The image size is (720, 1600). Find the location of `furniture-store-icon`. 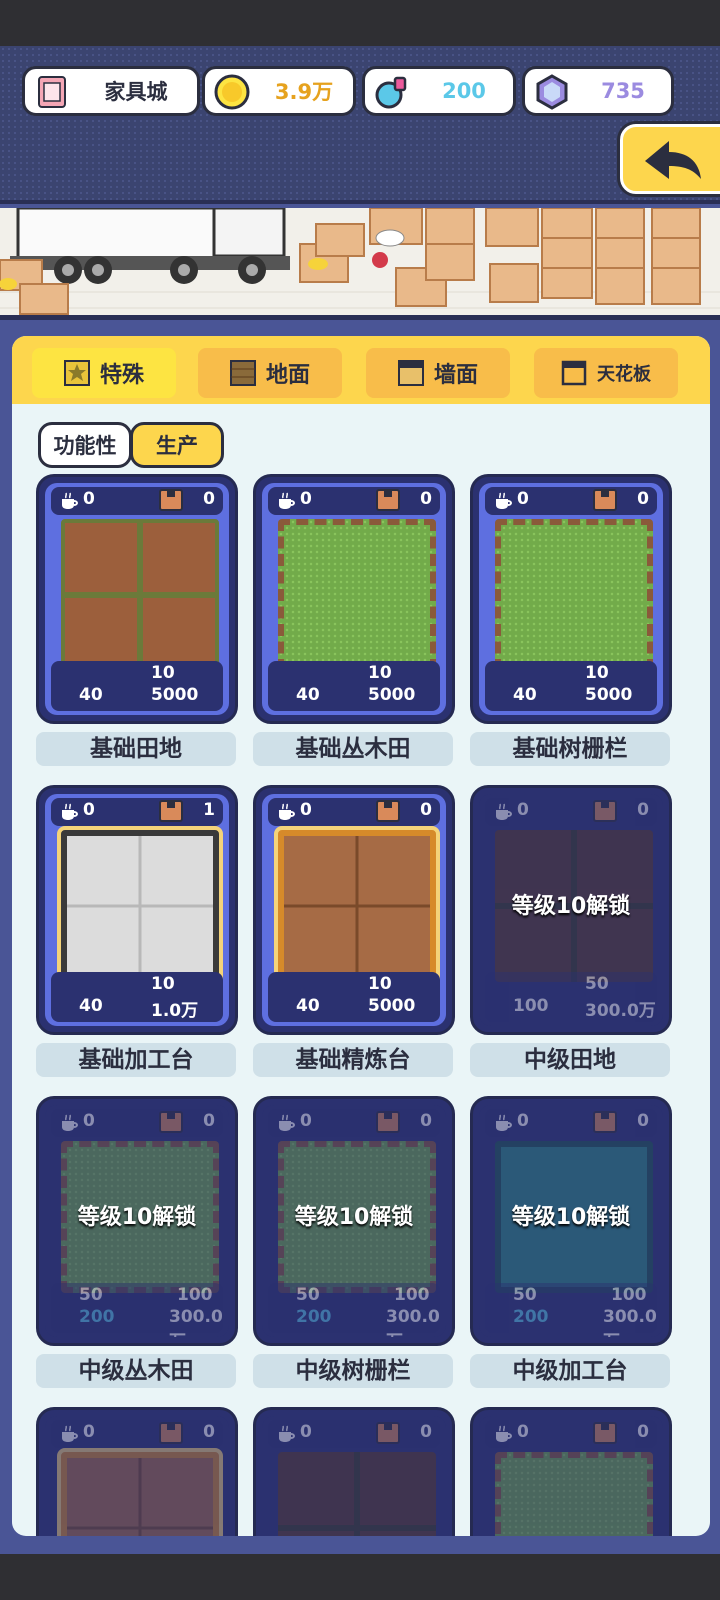

furniture-store-icon is located at coordinates (52, 92).